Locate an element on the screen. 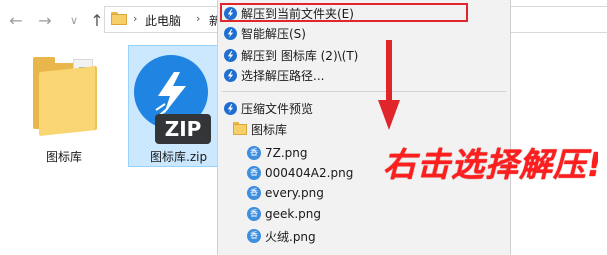 The width and height of the screenshot is (607, 255). menu-separator is located at coordinates (364, 91).